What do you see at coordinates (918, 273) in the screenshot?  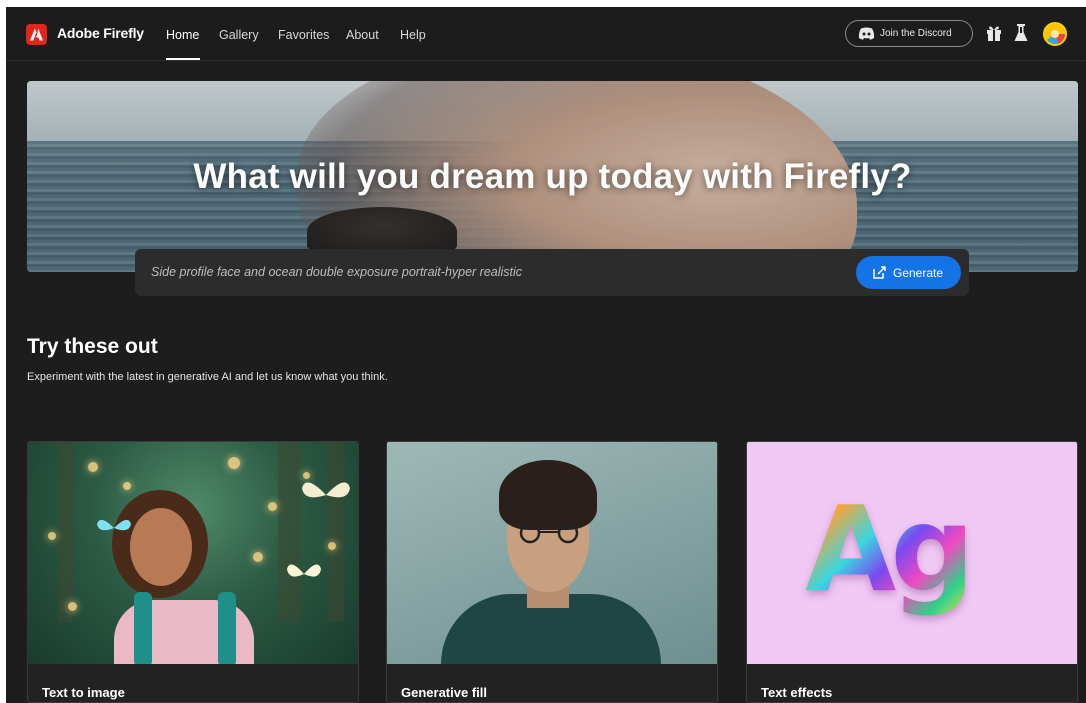 I see `generate-label: Generate` at bounding box center [918, 273].